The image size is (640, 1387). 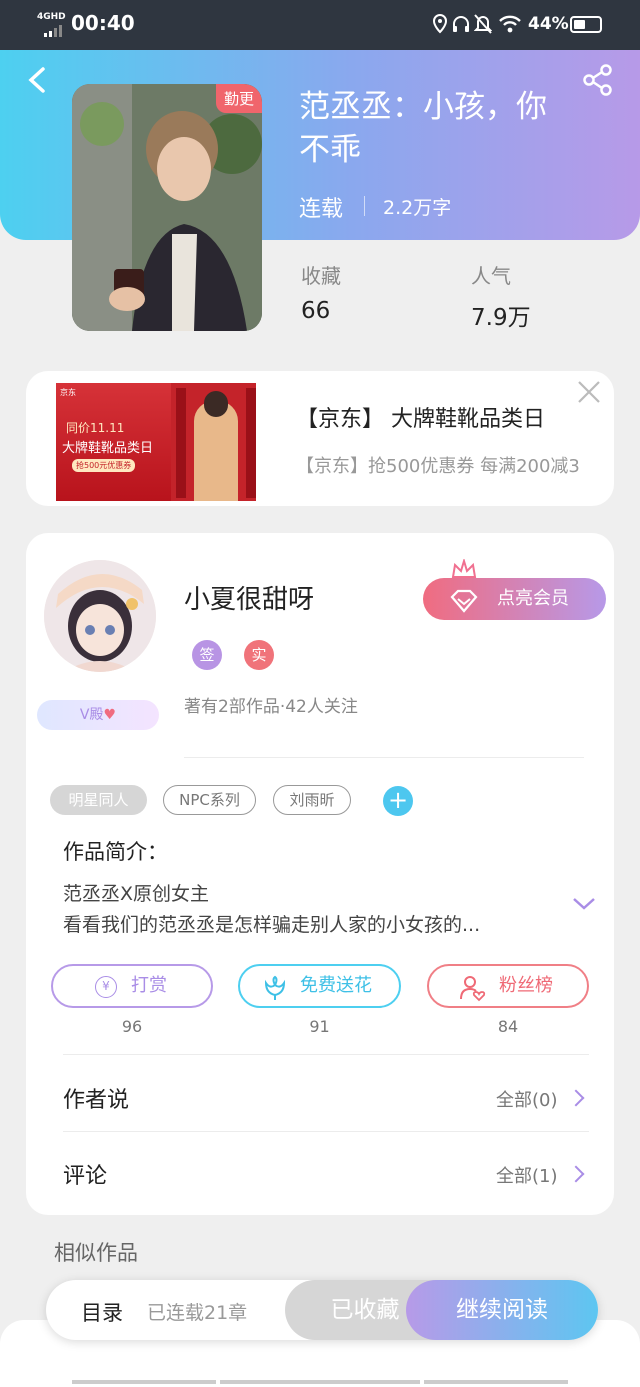 What do you see at coordinates (156, 442) in the screenshot?
I see `ad-thumbnail: 京东 同价11.11 大牌鞋靴品类日 抢500元优惠券` at bounding box center [156, 442].